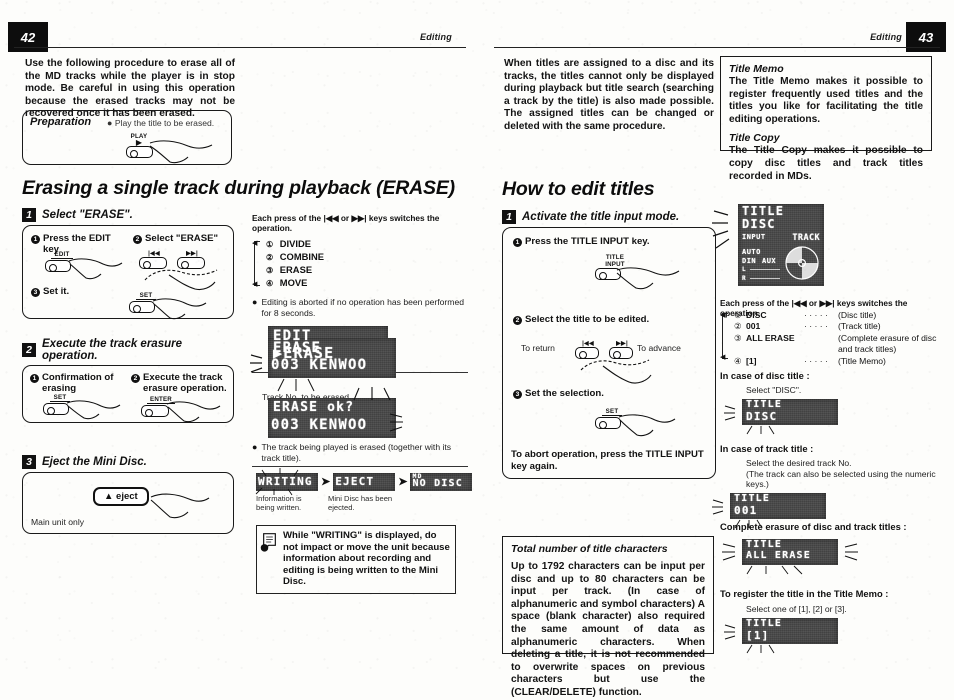  Describe the element at coordinates (751, 252) in the screenshot. I see `lcd-auto-label: AUTO` at that location.